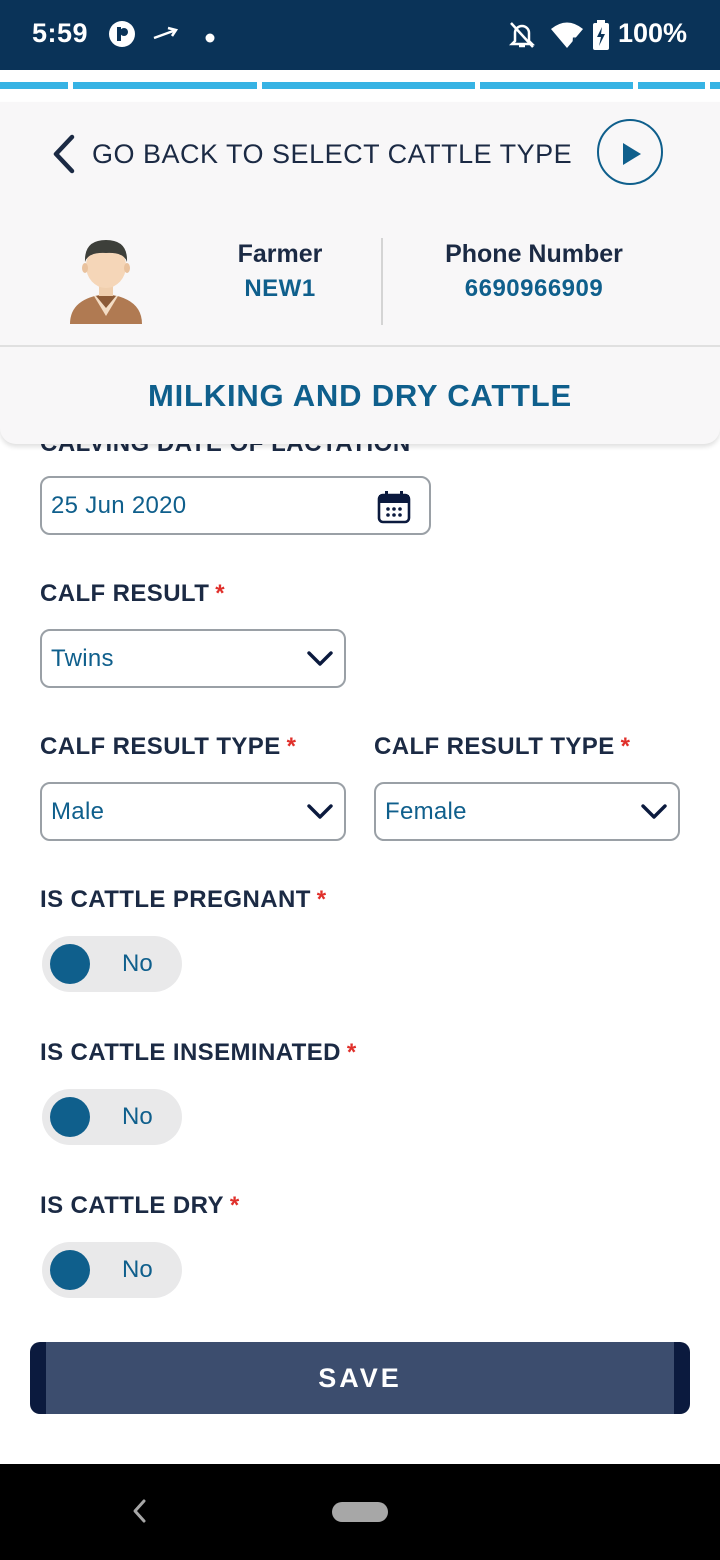  I want to click on farmer-avatar, so click(106, 282).